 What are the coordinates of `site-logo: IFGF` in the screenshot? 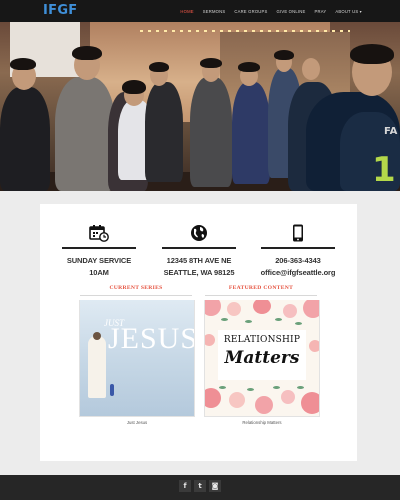 It's located at (60, 10).